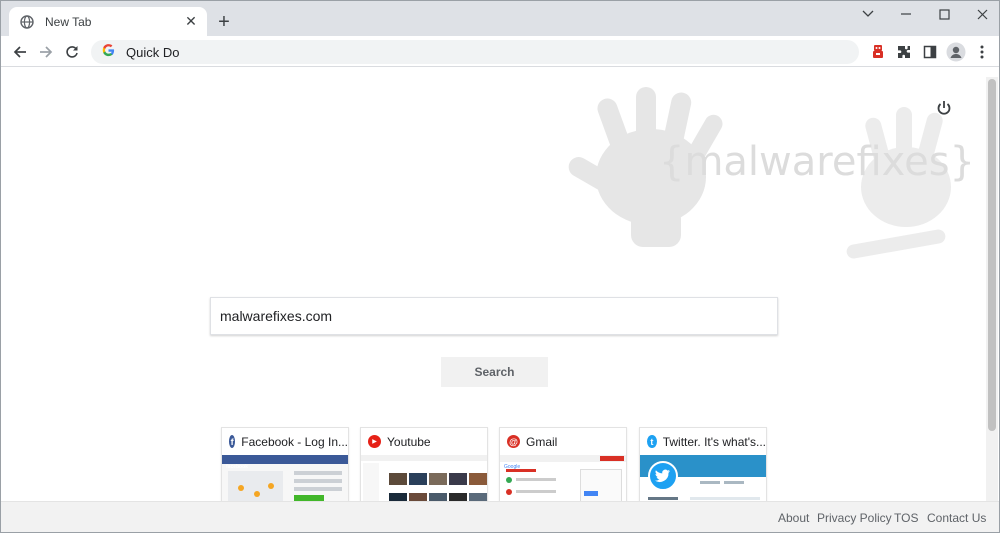  Describe the element at coordinates (944, 14) in the screenshot. I see `maximize-icon` at that location.